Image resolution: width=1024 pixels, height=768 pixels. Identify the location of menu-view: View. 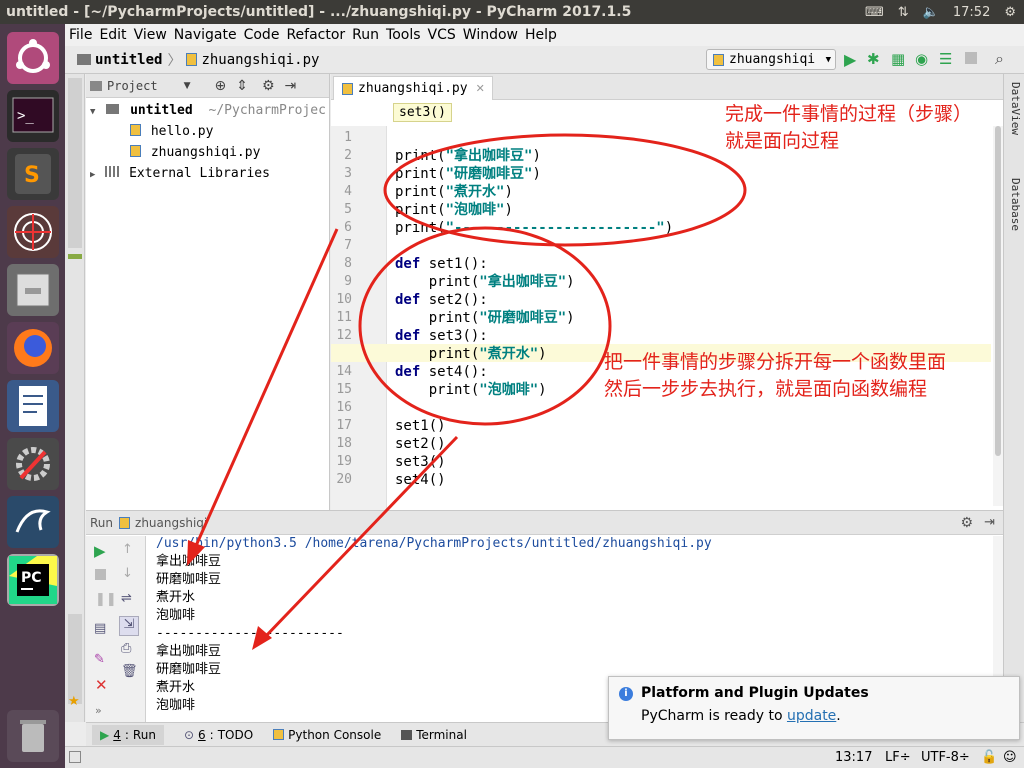
(150, 35).